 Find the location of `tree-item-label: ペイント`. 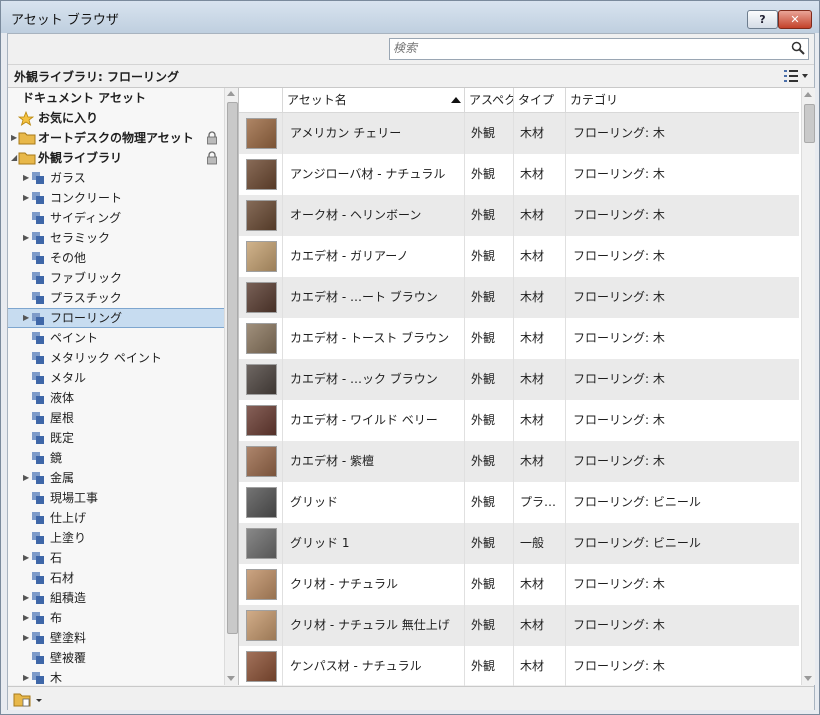

tree-item-label: ペイント is located at coordinates (74, 338).